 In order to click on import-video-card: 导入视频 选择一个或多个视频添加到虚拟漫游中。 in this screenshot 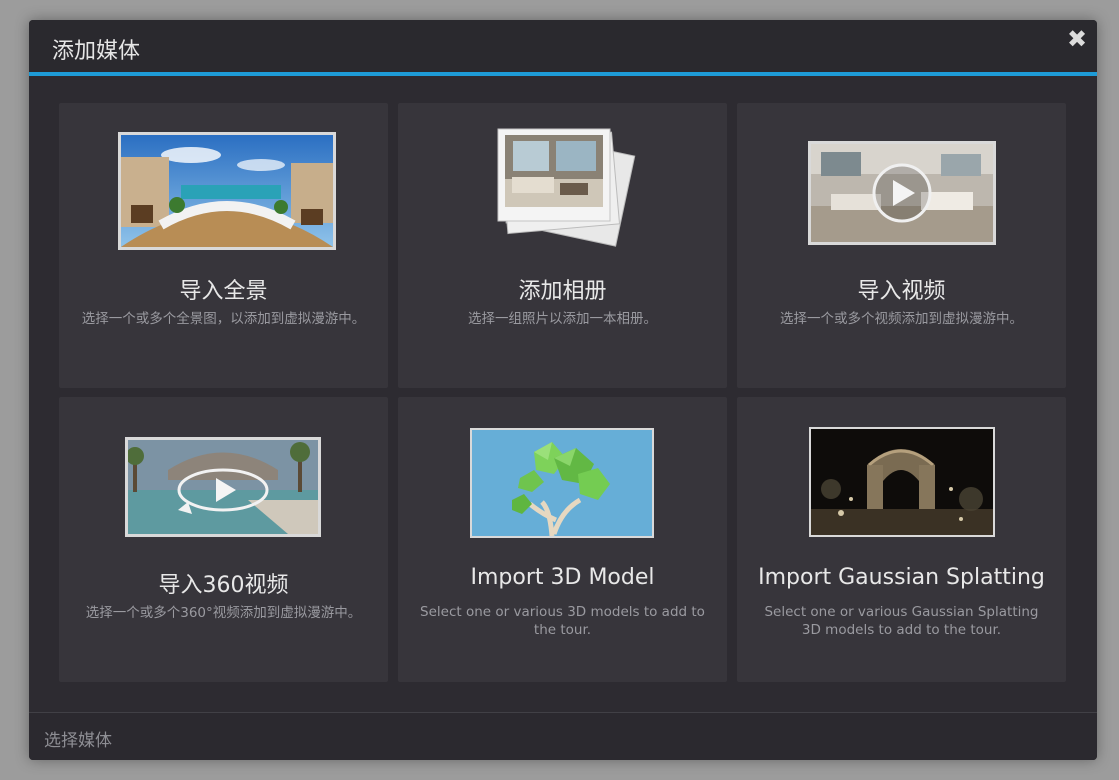, I will do `click(901, 245)`.